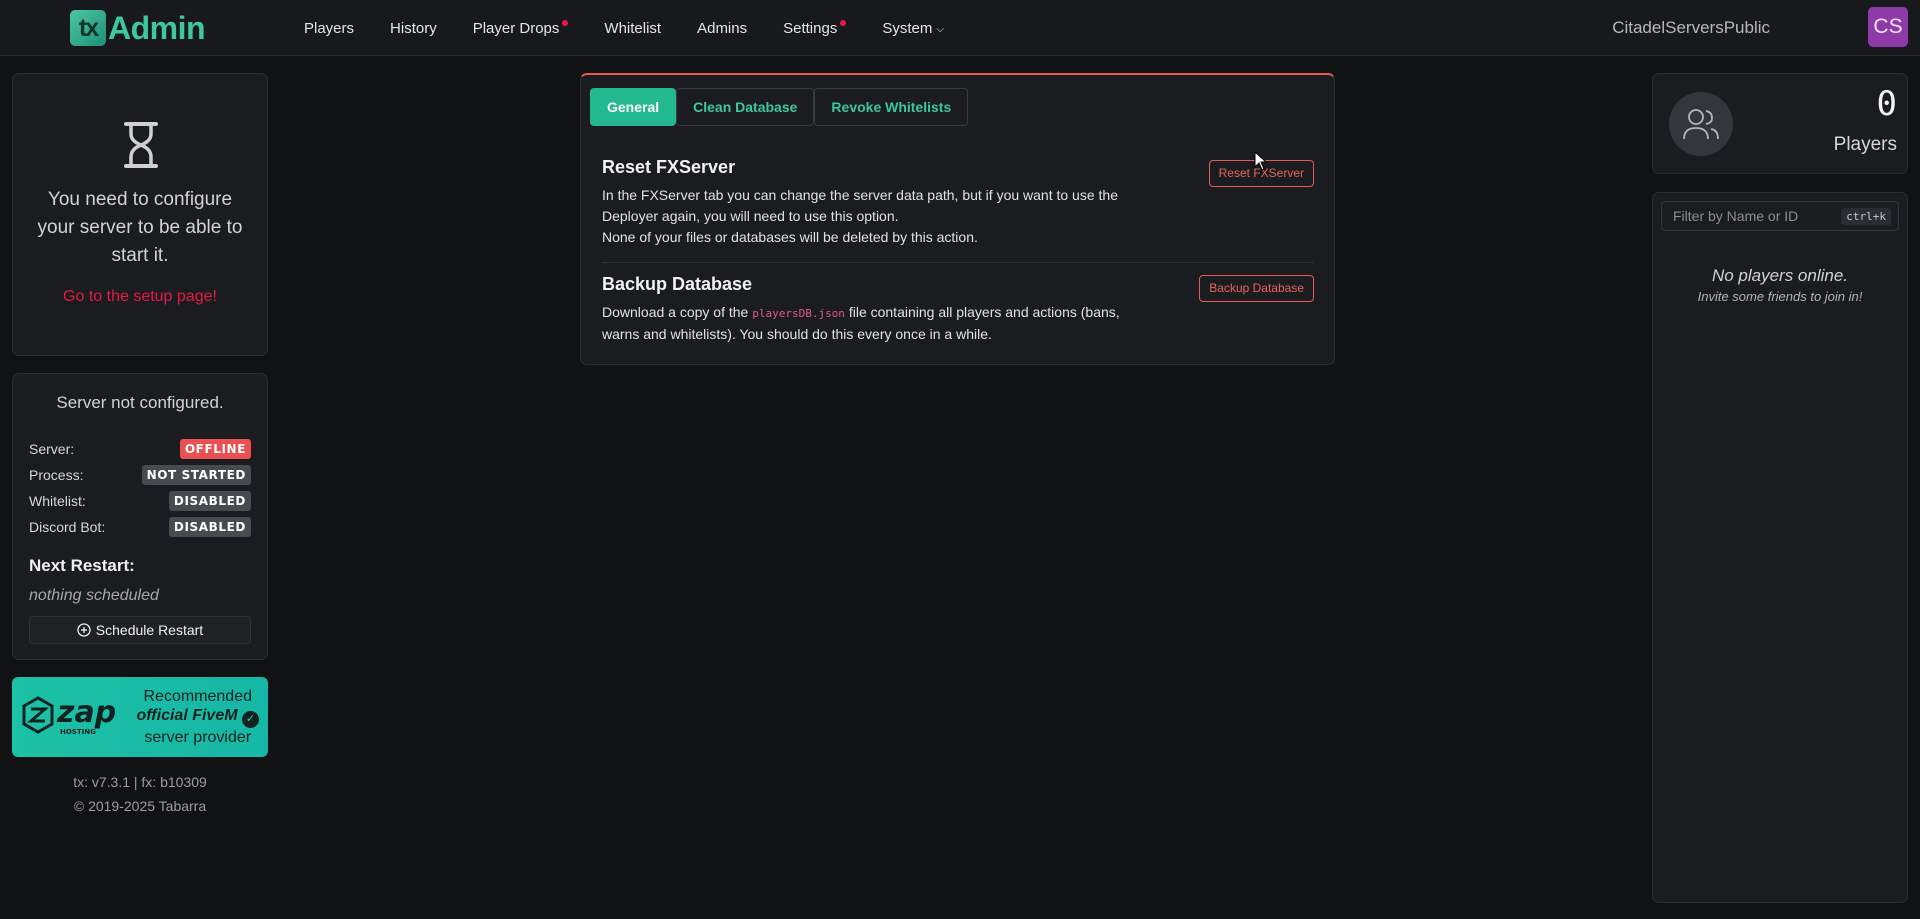  What do you see at coordinates (215, 449) in the screenshot?
I see `status-badge: OFFLINE` at bounding box center [215, 449].